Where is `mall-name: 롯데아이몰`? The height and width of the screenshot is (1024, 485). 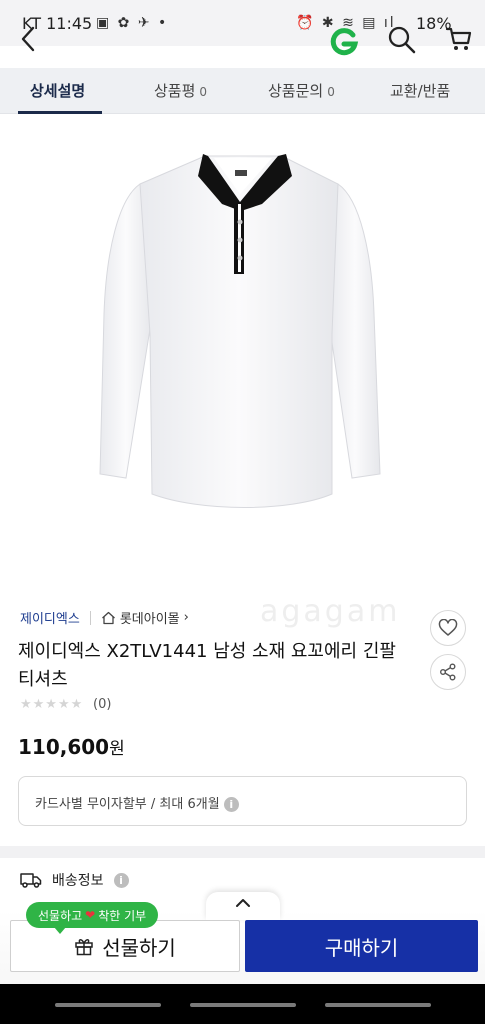 mall-name: 롯데아이몰 is located at coordinates (149, 619).